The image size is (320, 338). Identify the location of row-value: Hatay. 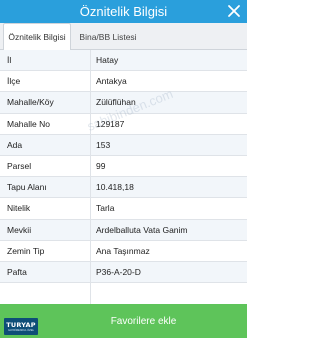
(107, 60).